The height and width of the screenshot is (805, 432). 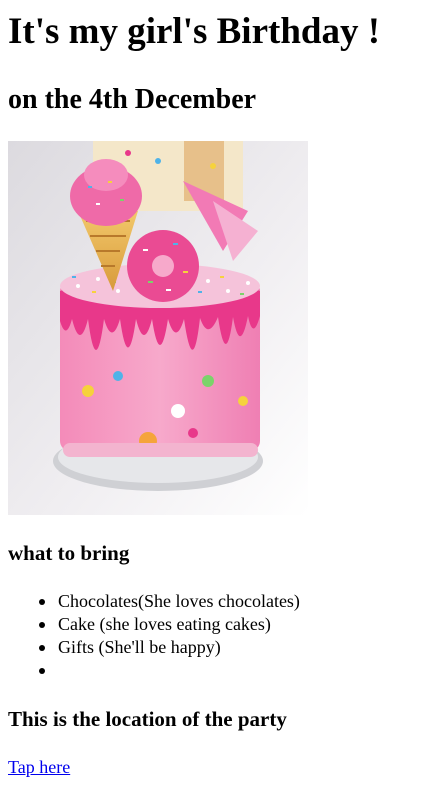 I want to click on page-title: It's my girl's Birthday !, so click(x=194, y=31).